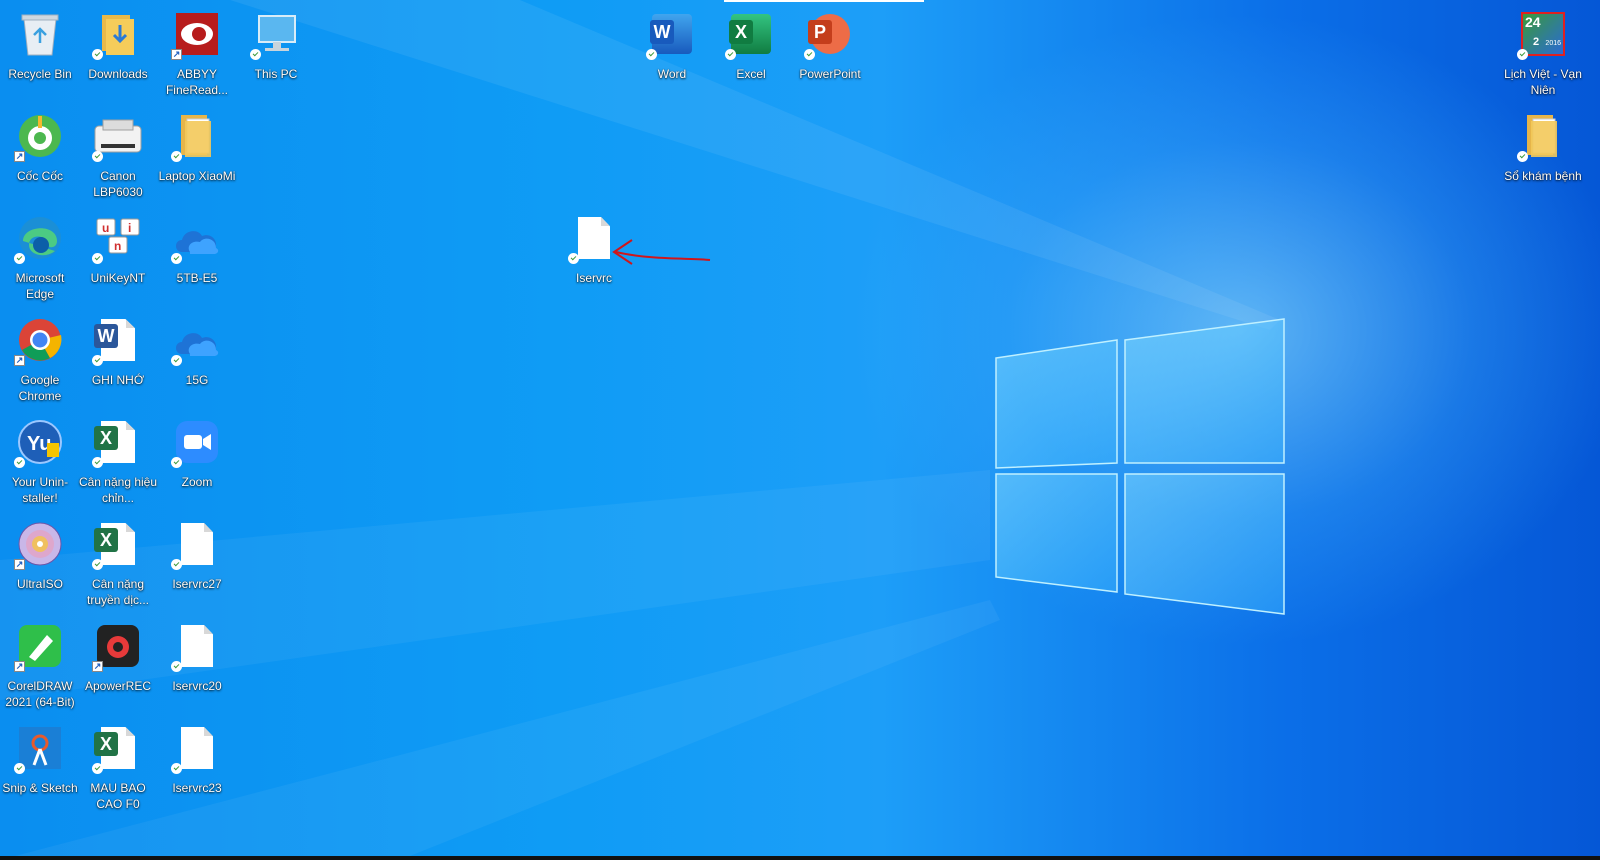 The height and width of the screenshot is (860, 1600). I want to click on zoom-camera-icon, so click(197, 442).